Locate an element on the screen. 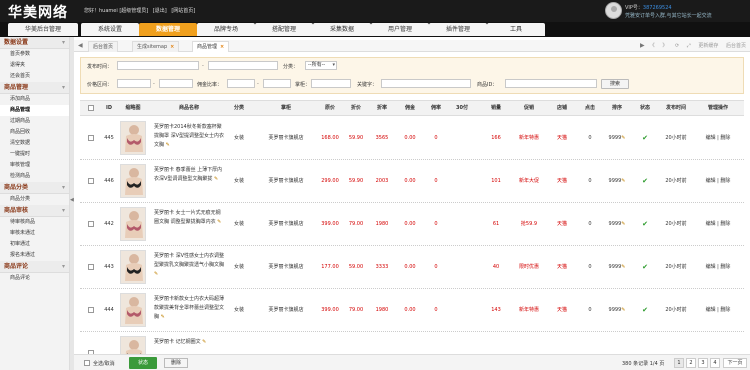  sidebar-item-rejected: 审核未通过 is located at coordinates (34, 233).